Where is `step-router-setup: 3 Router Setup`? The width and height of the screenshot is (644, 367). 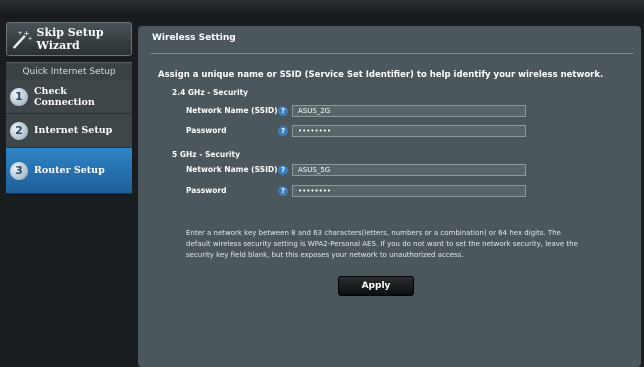
step-router-setup: 3 Router Setup is located at coordinates (69, 171).